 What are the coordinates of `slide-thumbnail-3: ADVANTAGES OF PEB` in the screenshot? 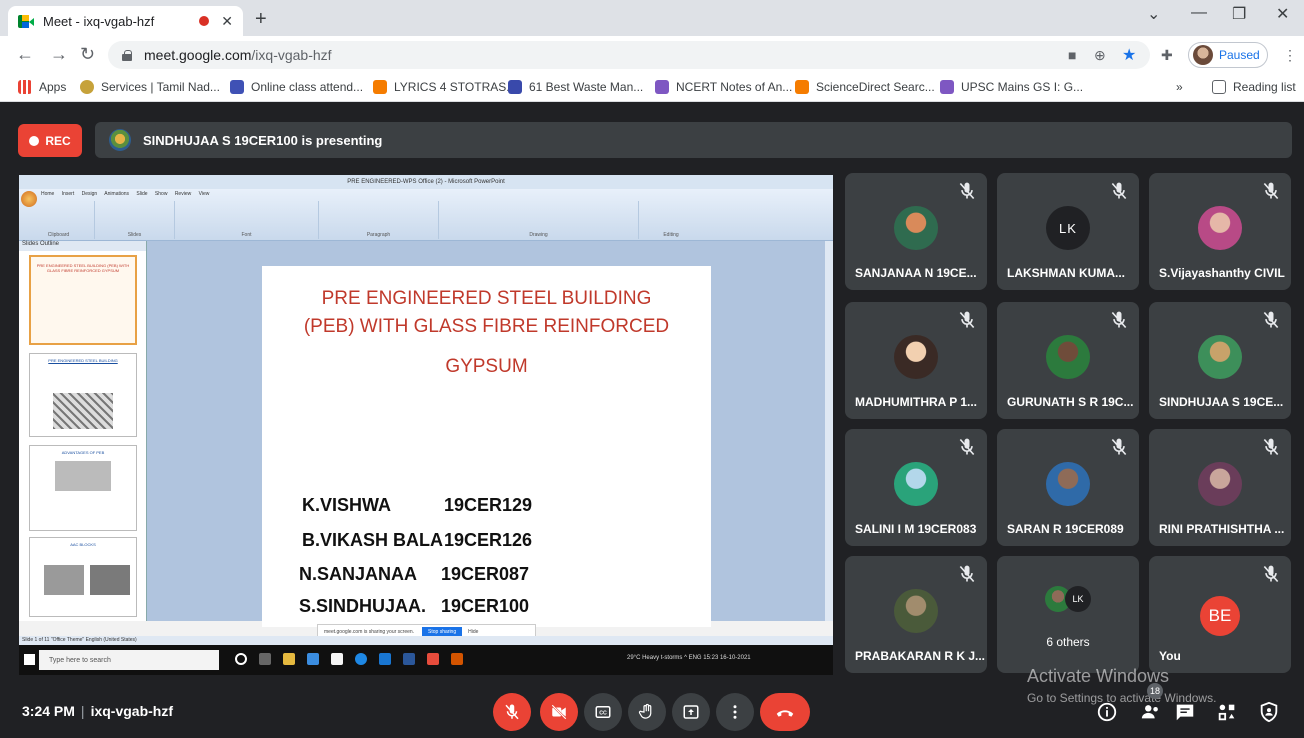 It's located at (83, 488).